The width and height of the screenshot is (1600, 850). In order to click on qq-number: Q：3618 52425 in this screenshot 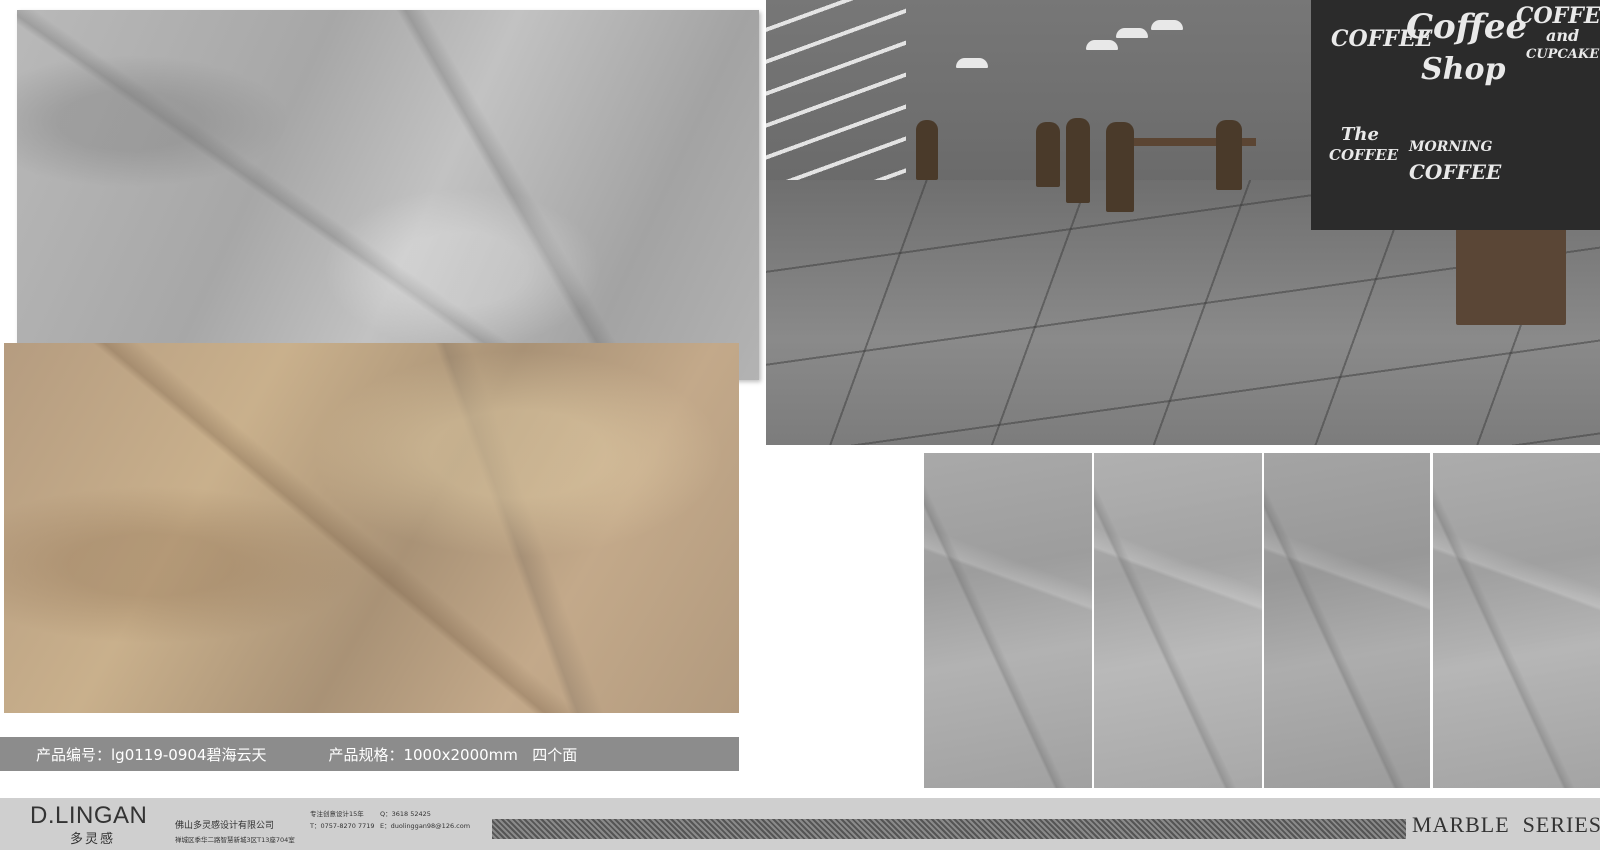, I will do `click(405, 814)`.